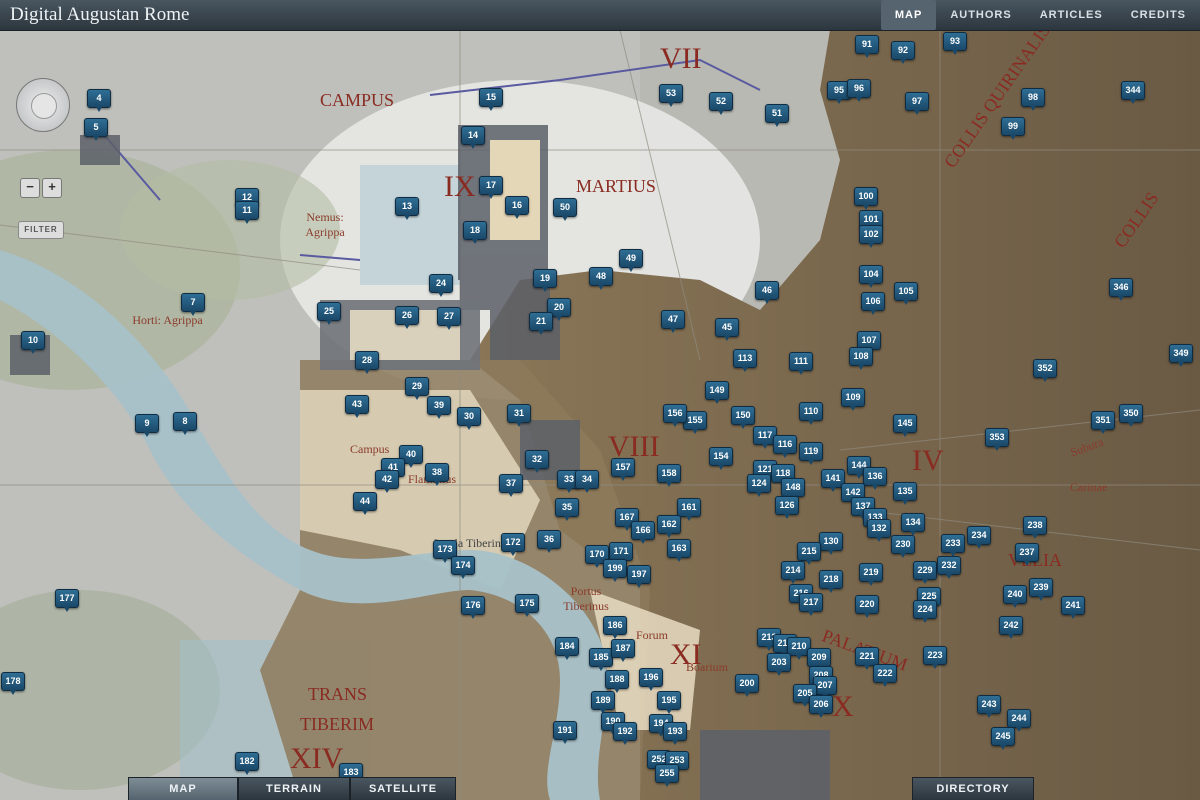 The height and width of the screenshot is (800, 1200). What do you see at coordinates (601, 278) in the screenshot?
I see `map-marker: 48` at bounding box center [601, 278].